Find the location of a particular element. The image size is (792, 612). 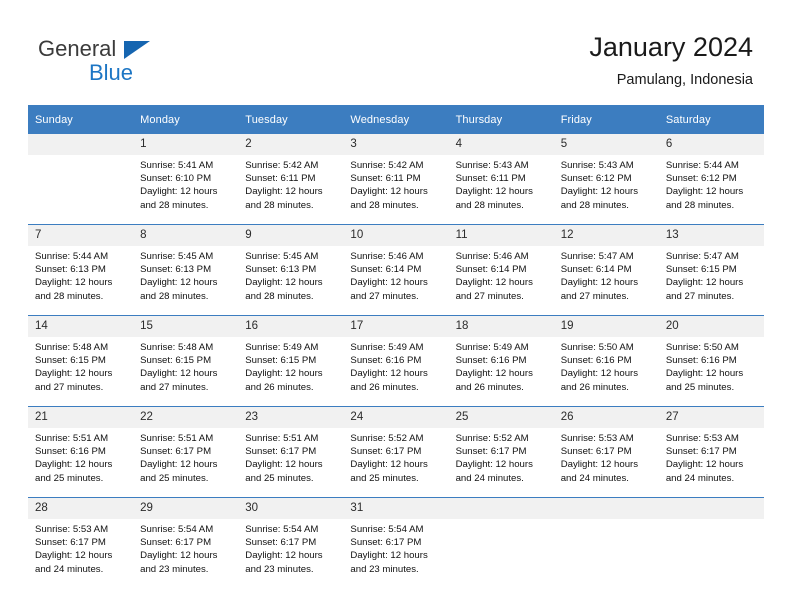

sunrise-text: Sunrise: 5:46 AM is located at coordinates (387, 256).